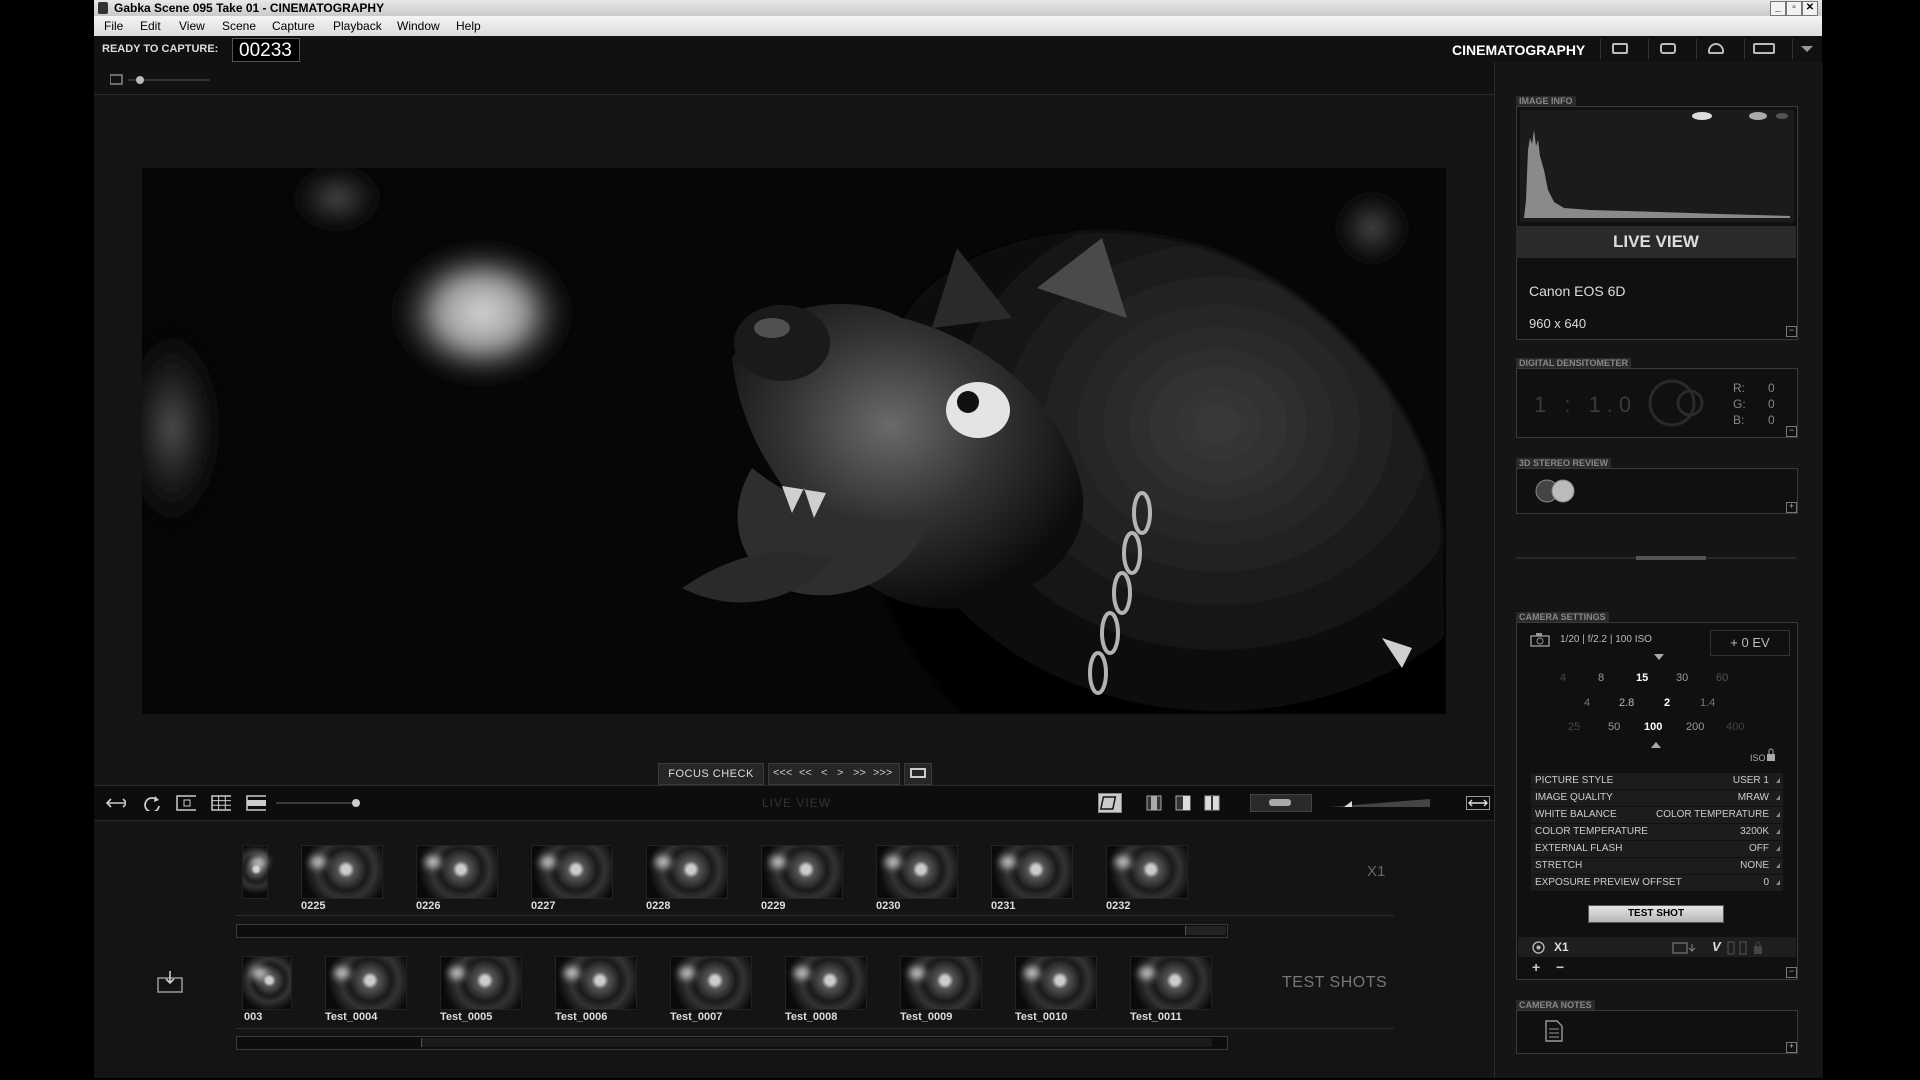 This screenshot has height=1080, width=1920. I want to click on setting-stretch: STRETCH NONE, so click(1657, 866).